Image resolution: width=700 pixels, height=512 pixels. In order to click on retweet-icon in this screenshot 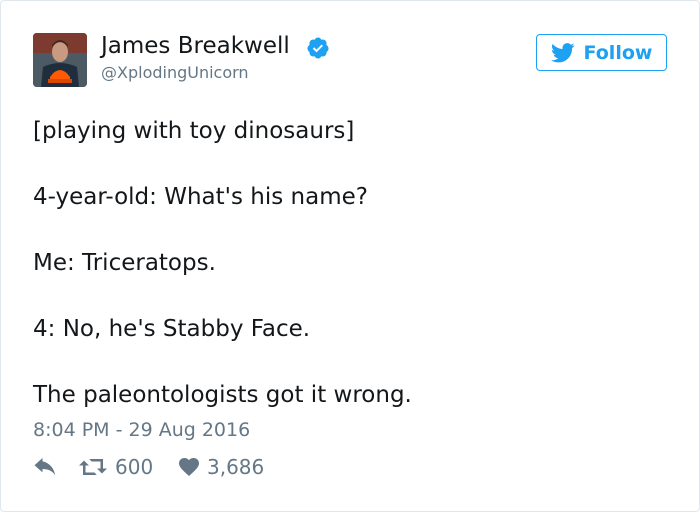, I will do `click(93, 467)`.